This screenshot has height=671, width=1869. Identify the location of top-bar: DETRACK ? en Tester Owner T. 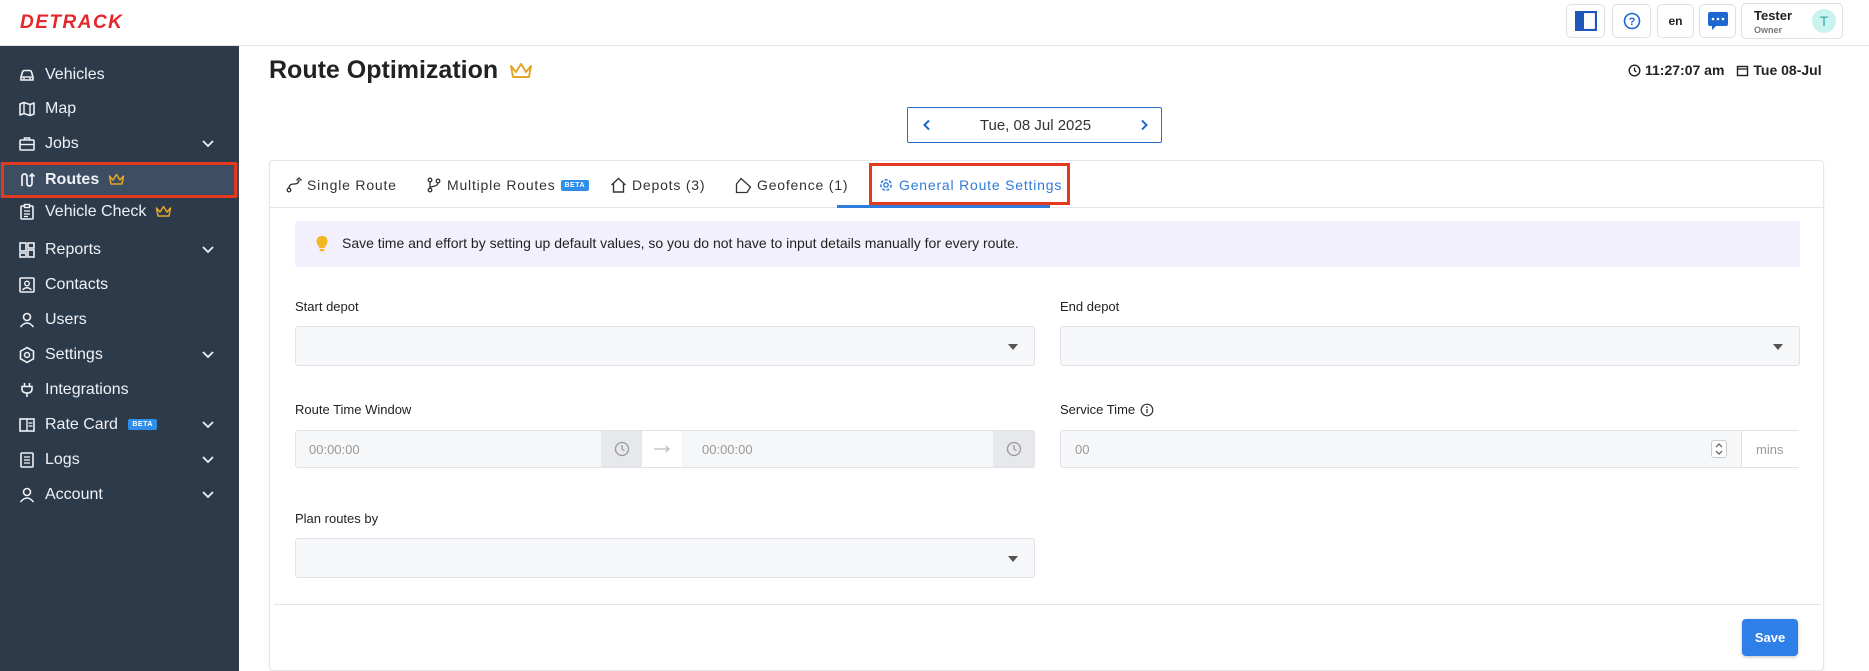
(934, 23).